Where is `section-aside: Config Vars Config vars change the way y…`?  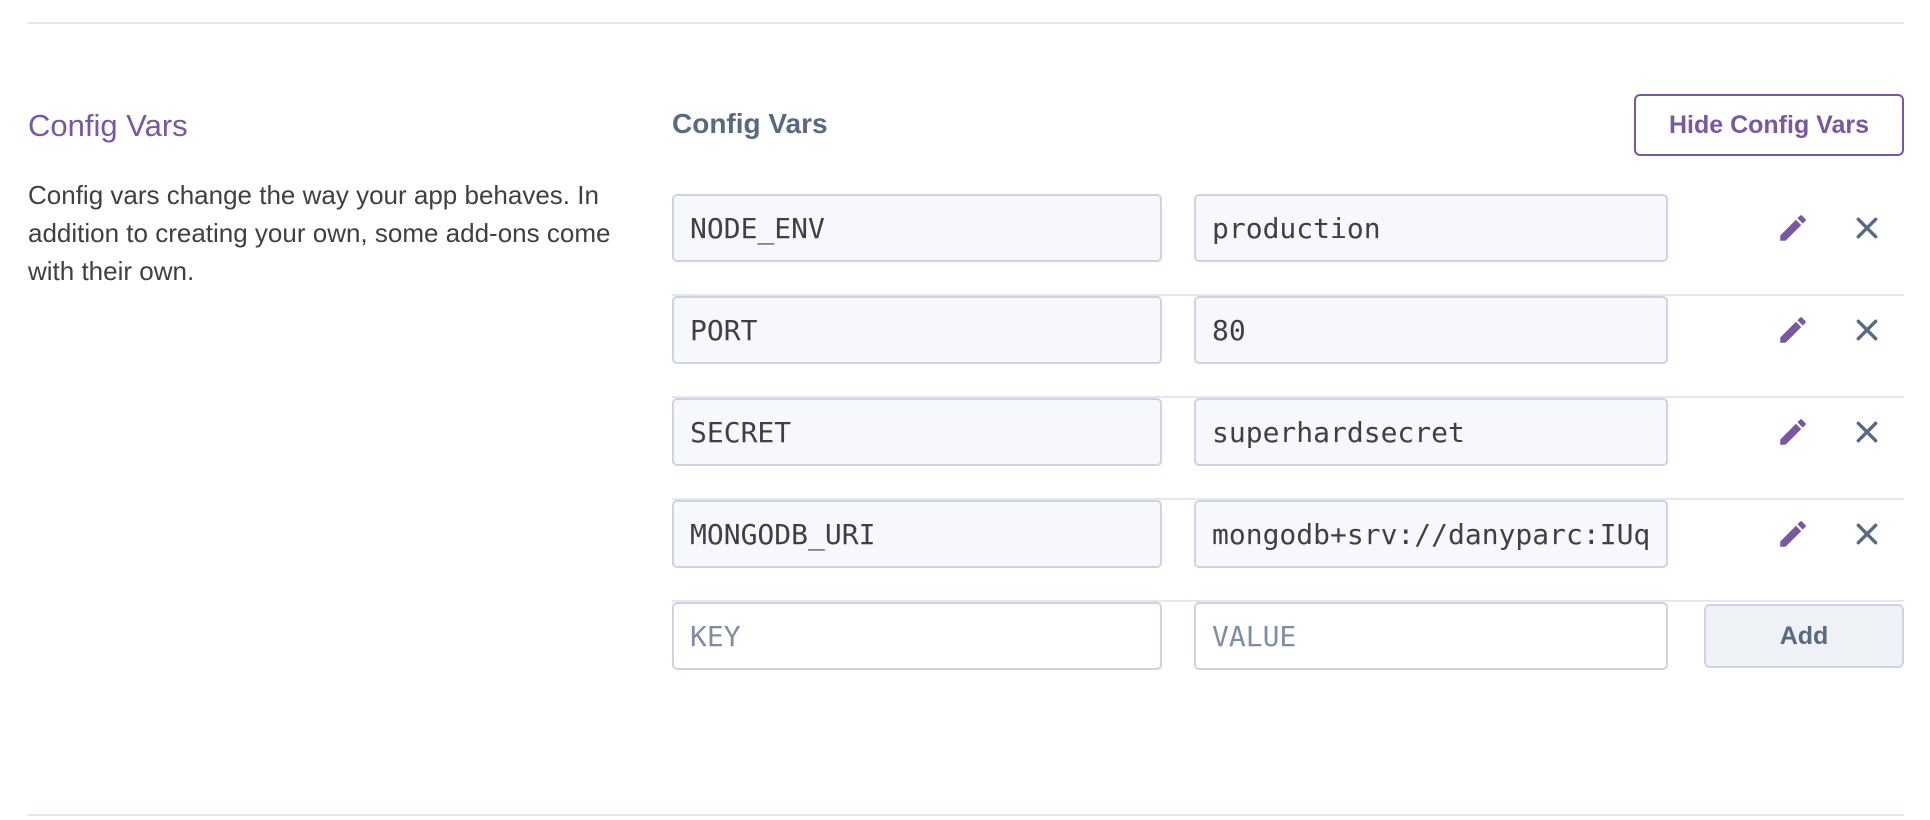
section-aside: Config Vars Config vars change the way y… is located at coordinates (328, 197).